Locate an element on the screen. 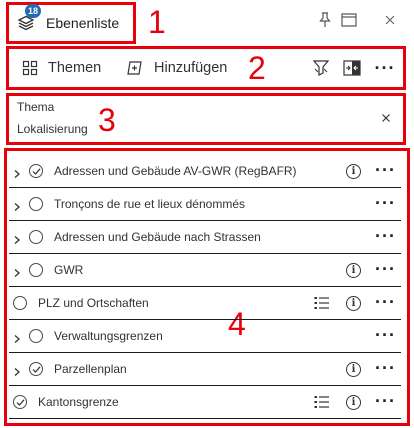  filter-layers-button is located at coordinates (321, 68).